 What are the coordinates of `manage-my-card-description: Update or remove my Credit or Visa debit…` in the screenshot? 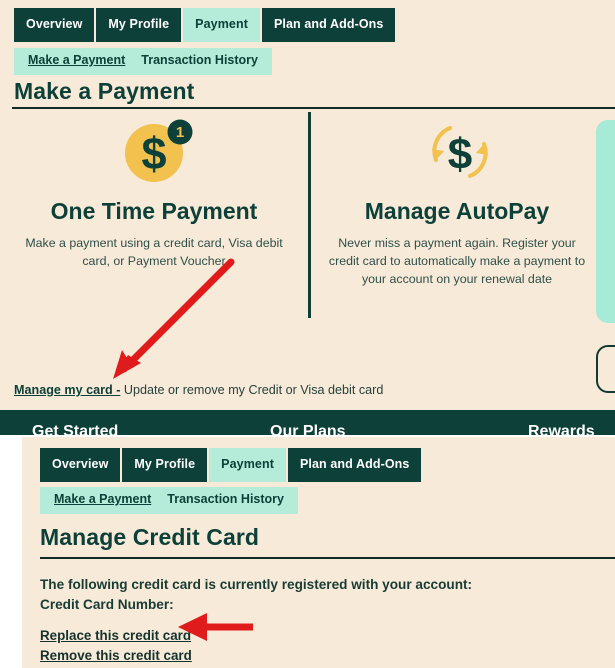 It's located at (252, 390).